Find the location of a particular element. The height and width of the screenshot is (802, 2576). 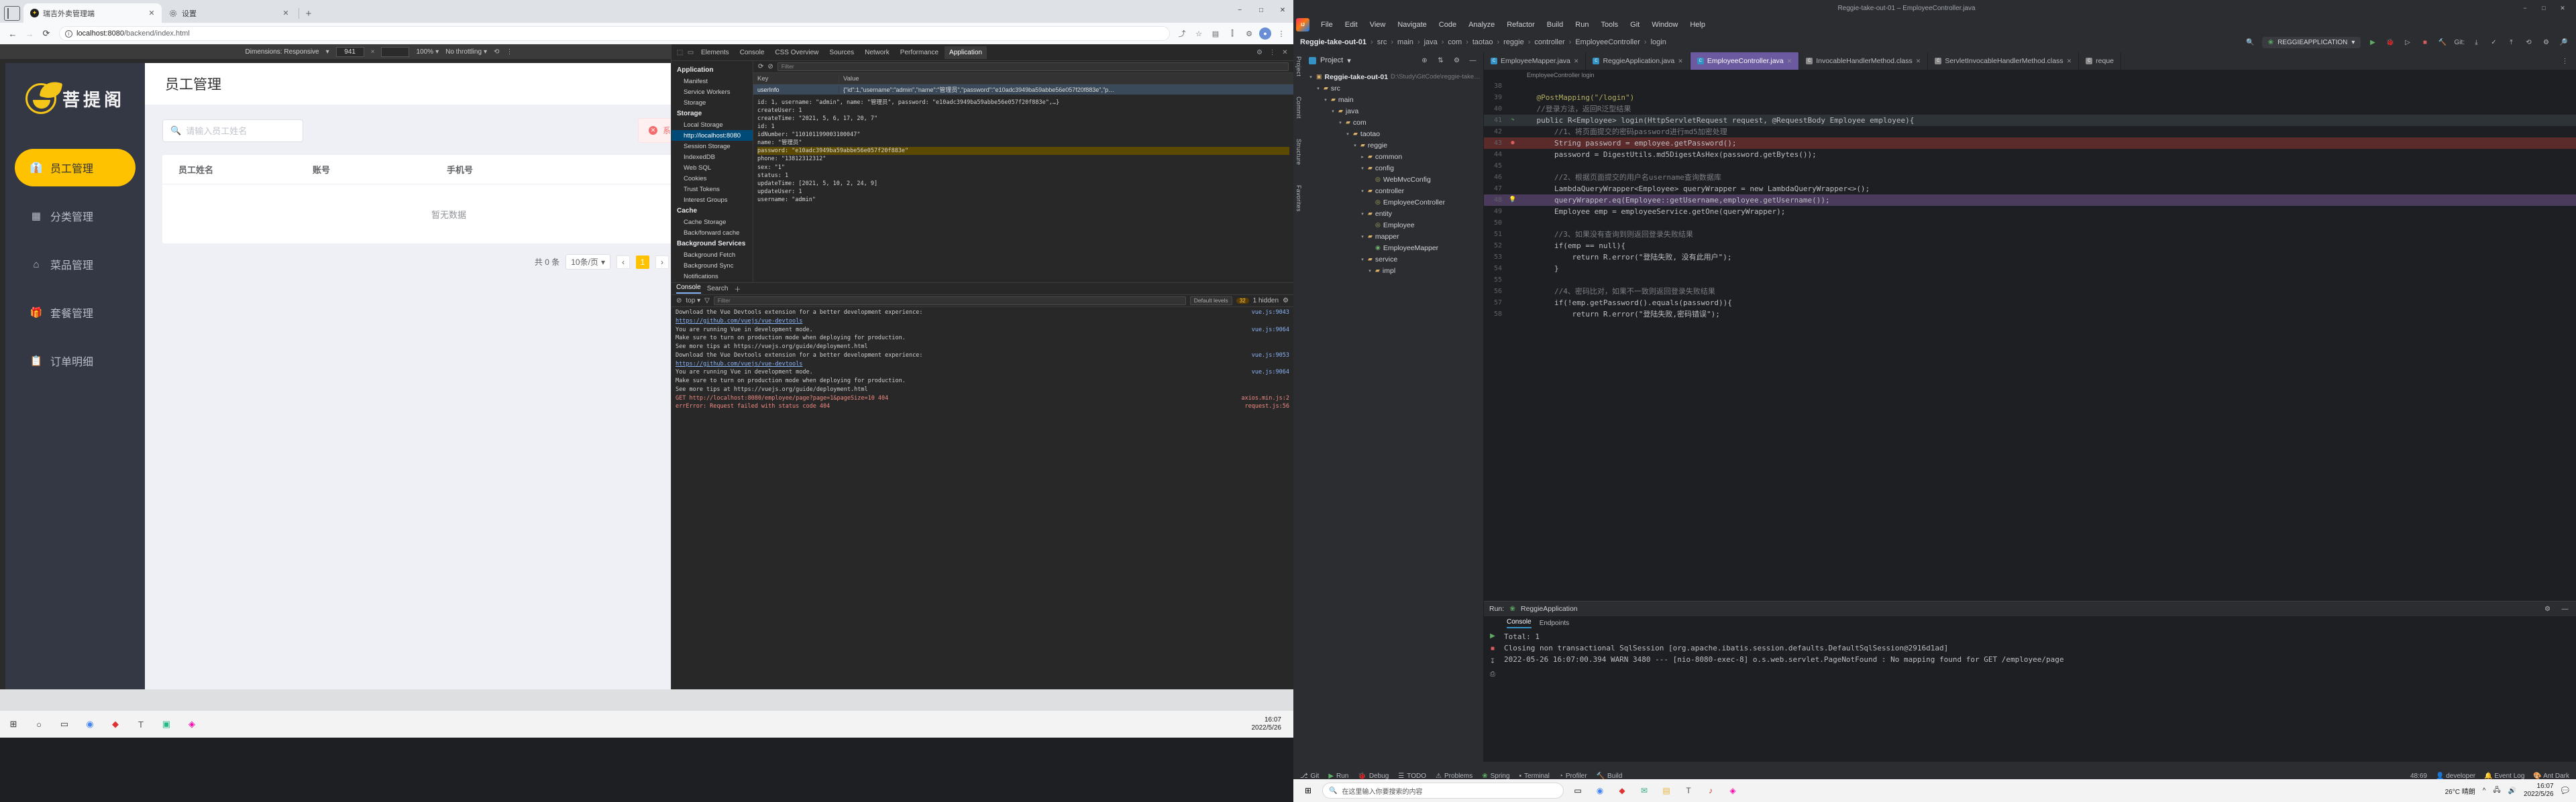

project-tree-row: ▸ ▰ common is located at coordinates (1393, 156).